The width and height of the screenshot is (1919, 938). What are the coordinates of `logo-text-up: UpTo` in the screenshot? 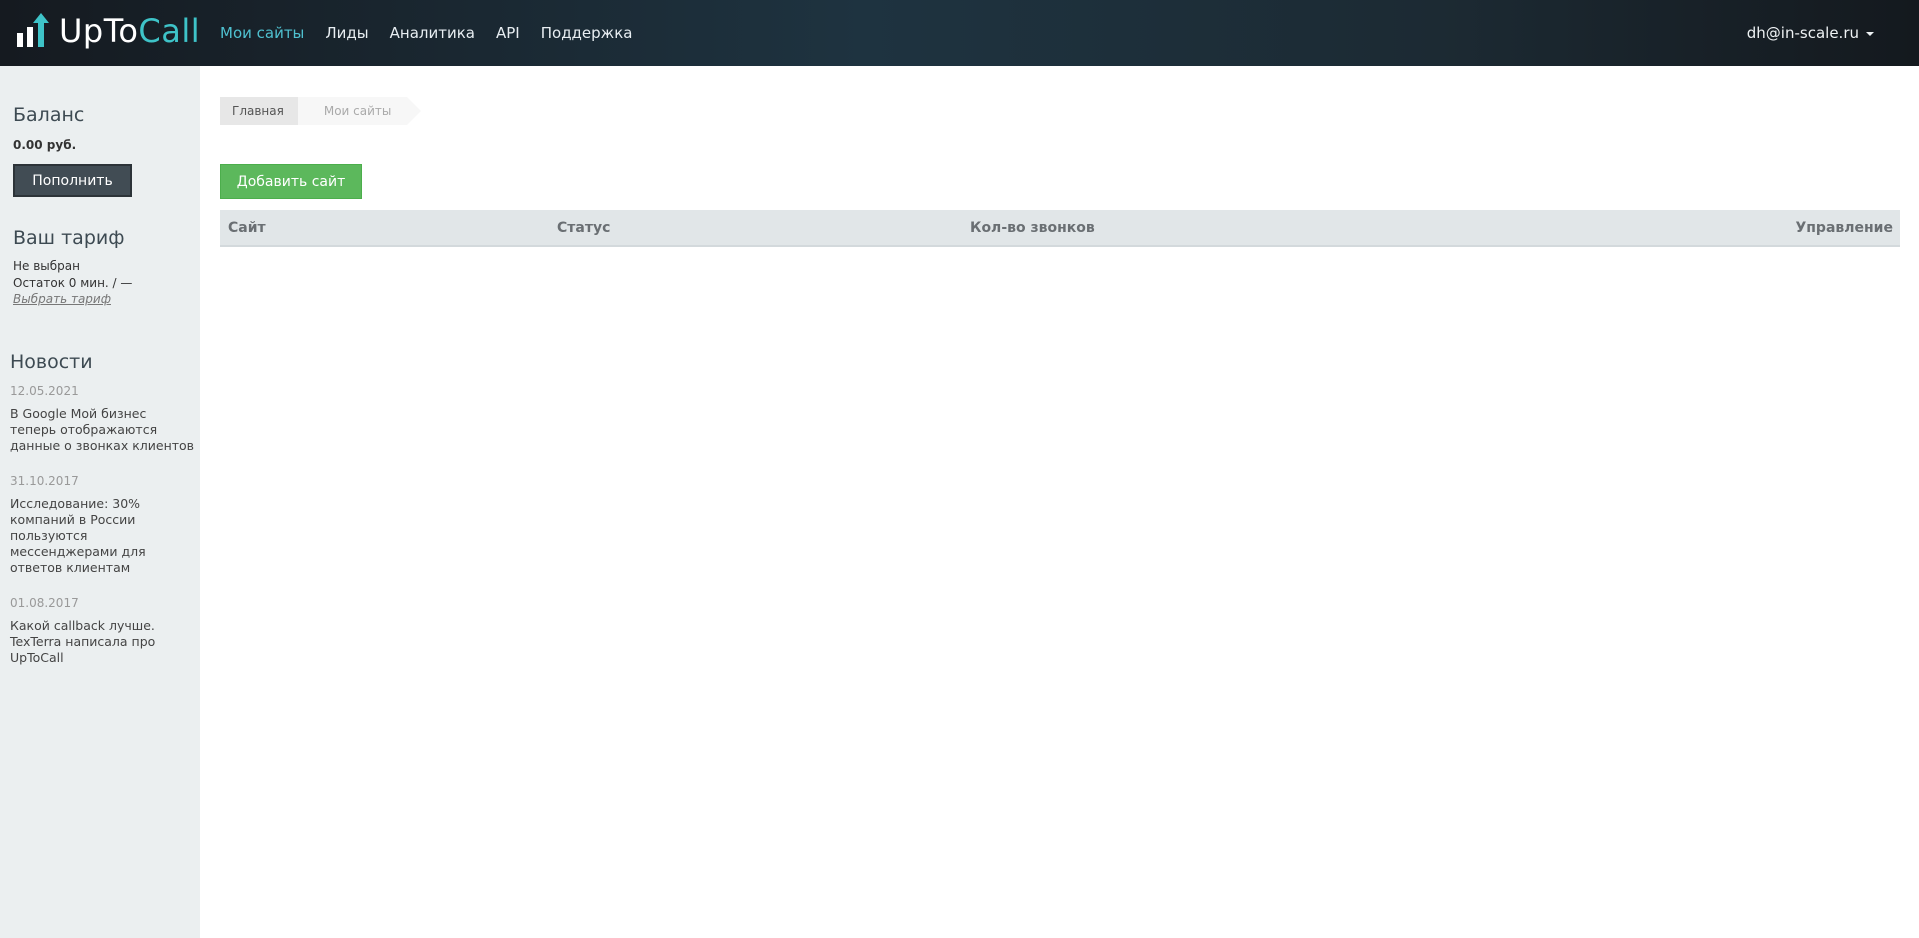 It's located at (99, 31).